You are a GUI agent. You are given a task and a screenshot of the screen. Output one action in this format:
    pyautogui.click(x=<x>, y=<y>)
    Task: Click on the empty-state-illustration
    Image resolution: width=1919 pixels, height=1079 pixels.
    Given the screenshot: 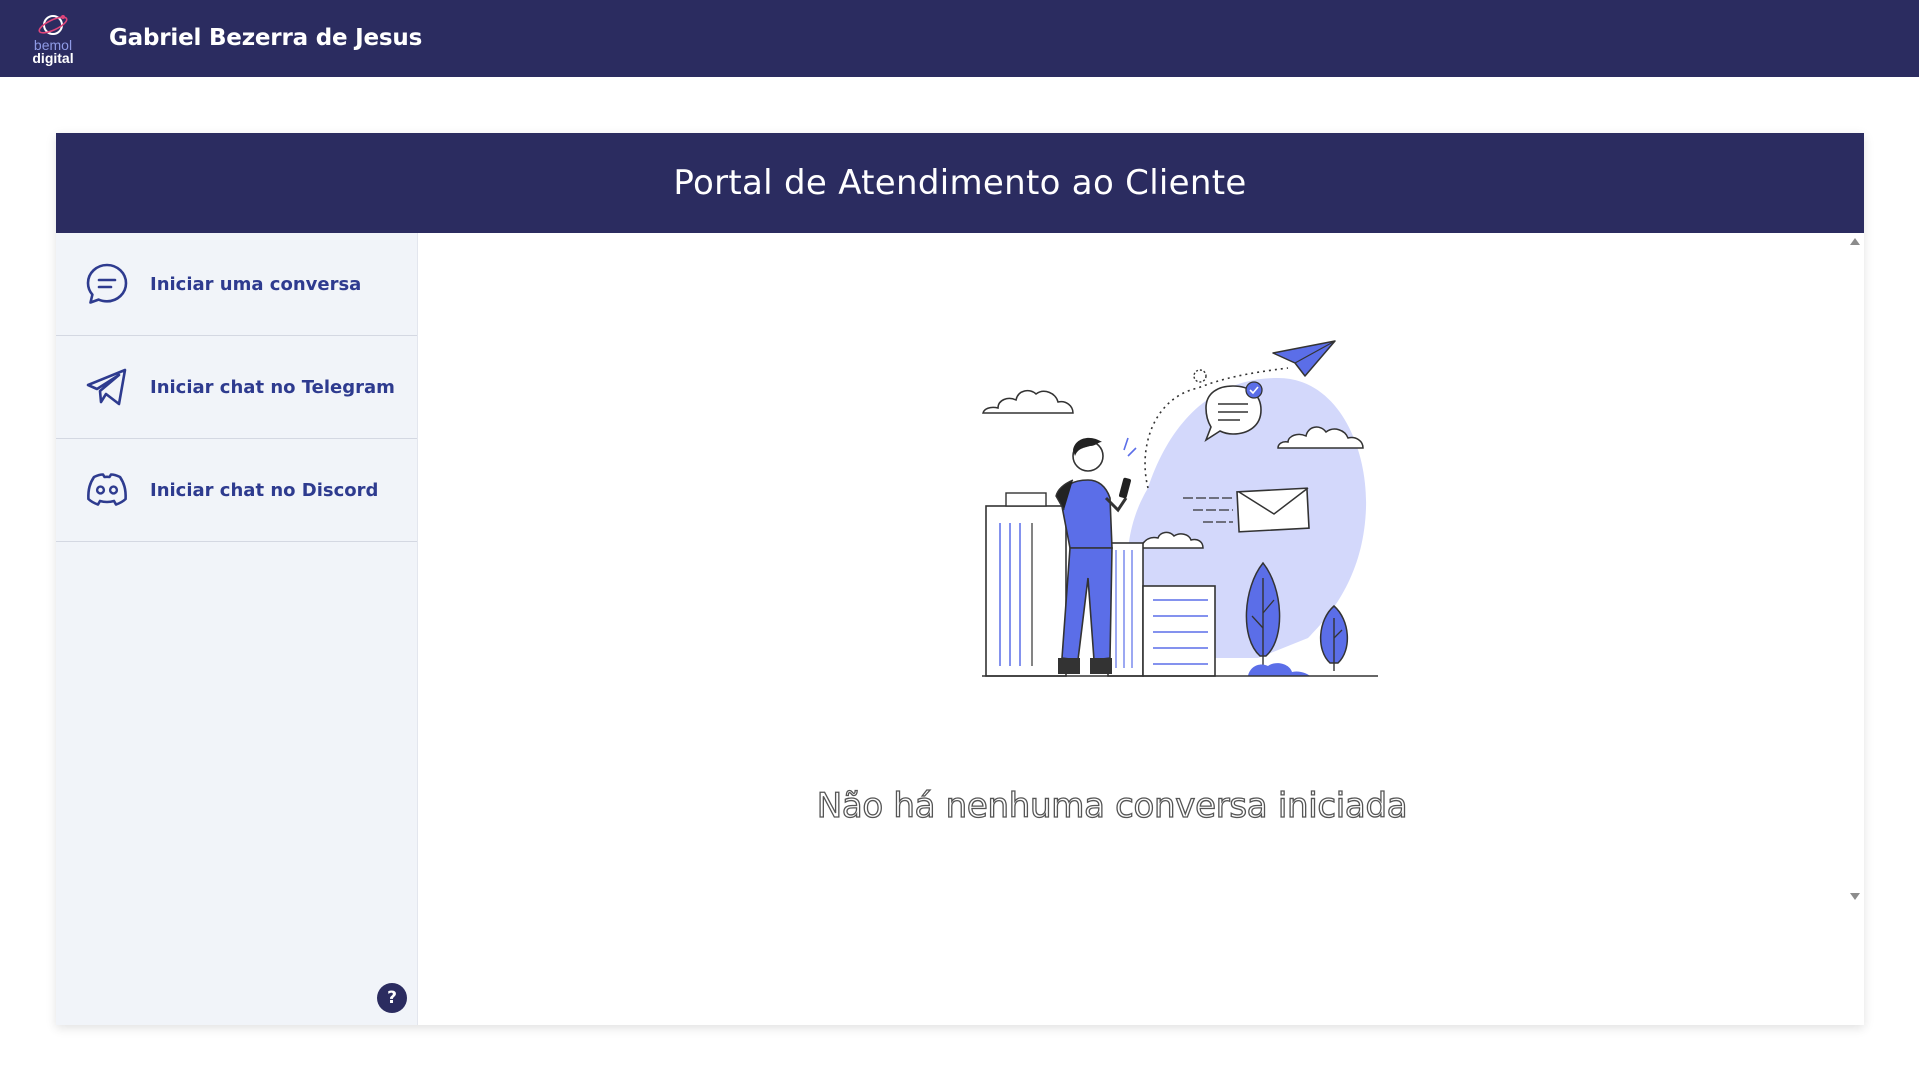 What is the action you would take?
    pyautogui.click(x=1180, y=508)
    